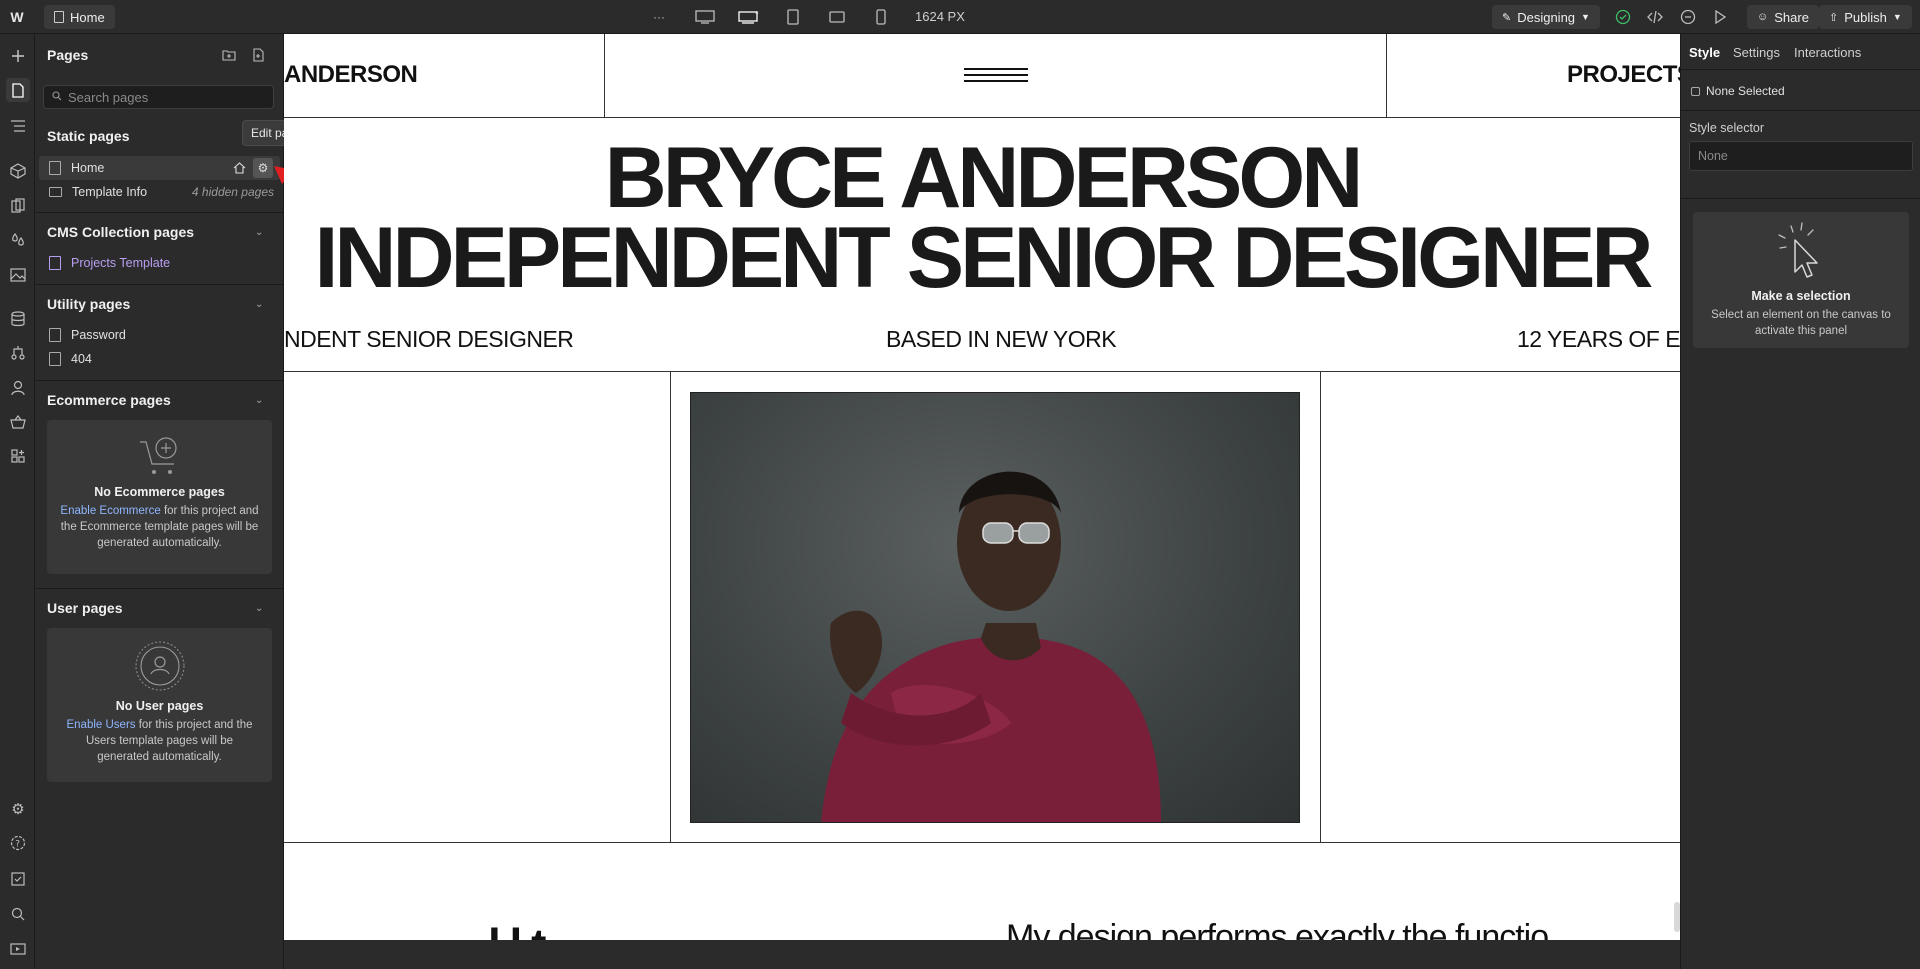  What do you see at coordinates (239, 168) in the screenshot?
I see `home-icon` at bounding box center [239, 168].